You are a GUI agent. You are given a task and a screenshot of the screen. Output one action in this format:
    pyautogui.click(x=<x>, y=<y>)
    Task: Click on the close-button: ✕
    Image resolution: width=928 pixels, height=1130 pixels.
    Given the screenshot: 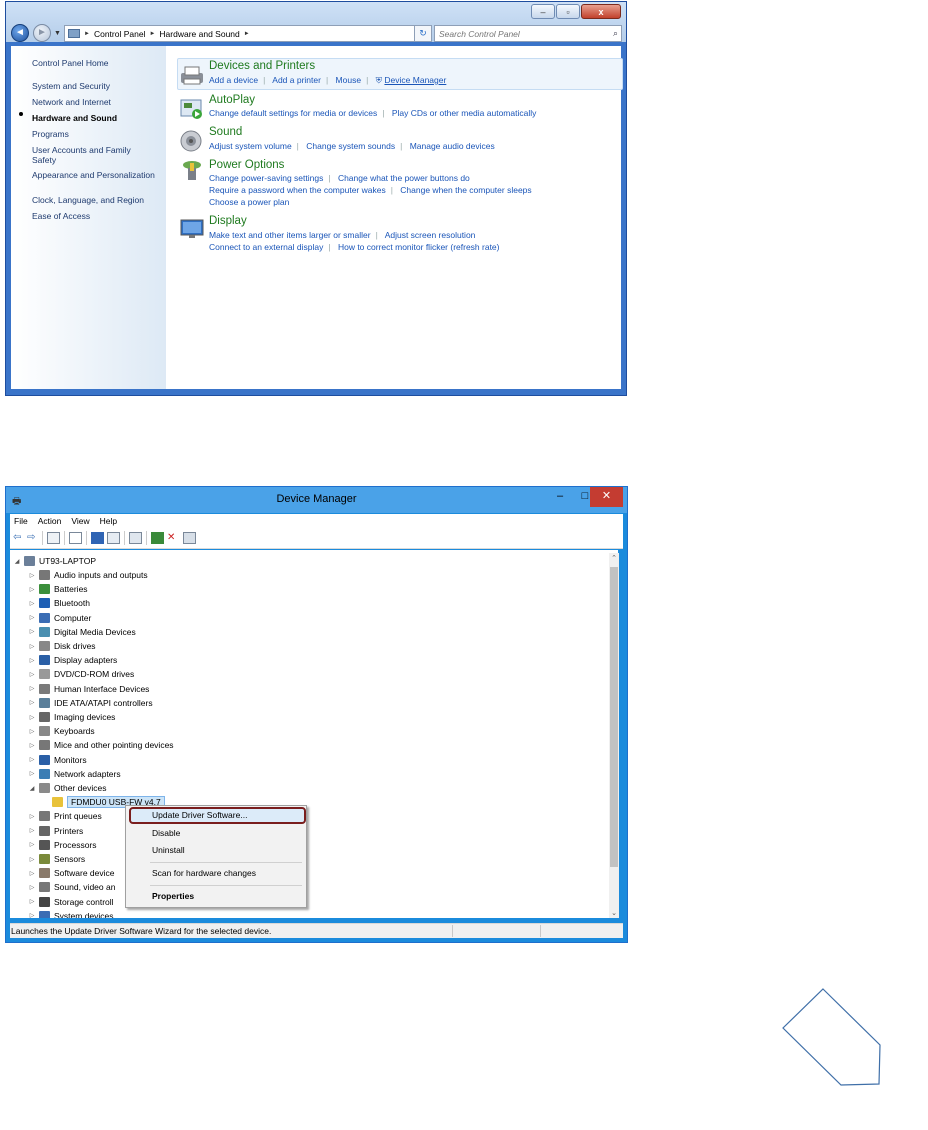 What is the action you would take?
    pyautogui.click(x=606, y=497)
    